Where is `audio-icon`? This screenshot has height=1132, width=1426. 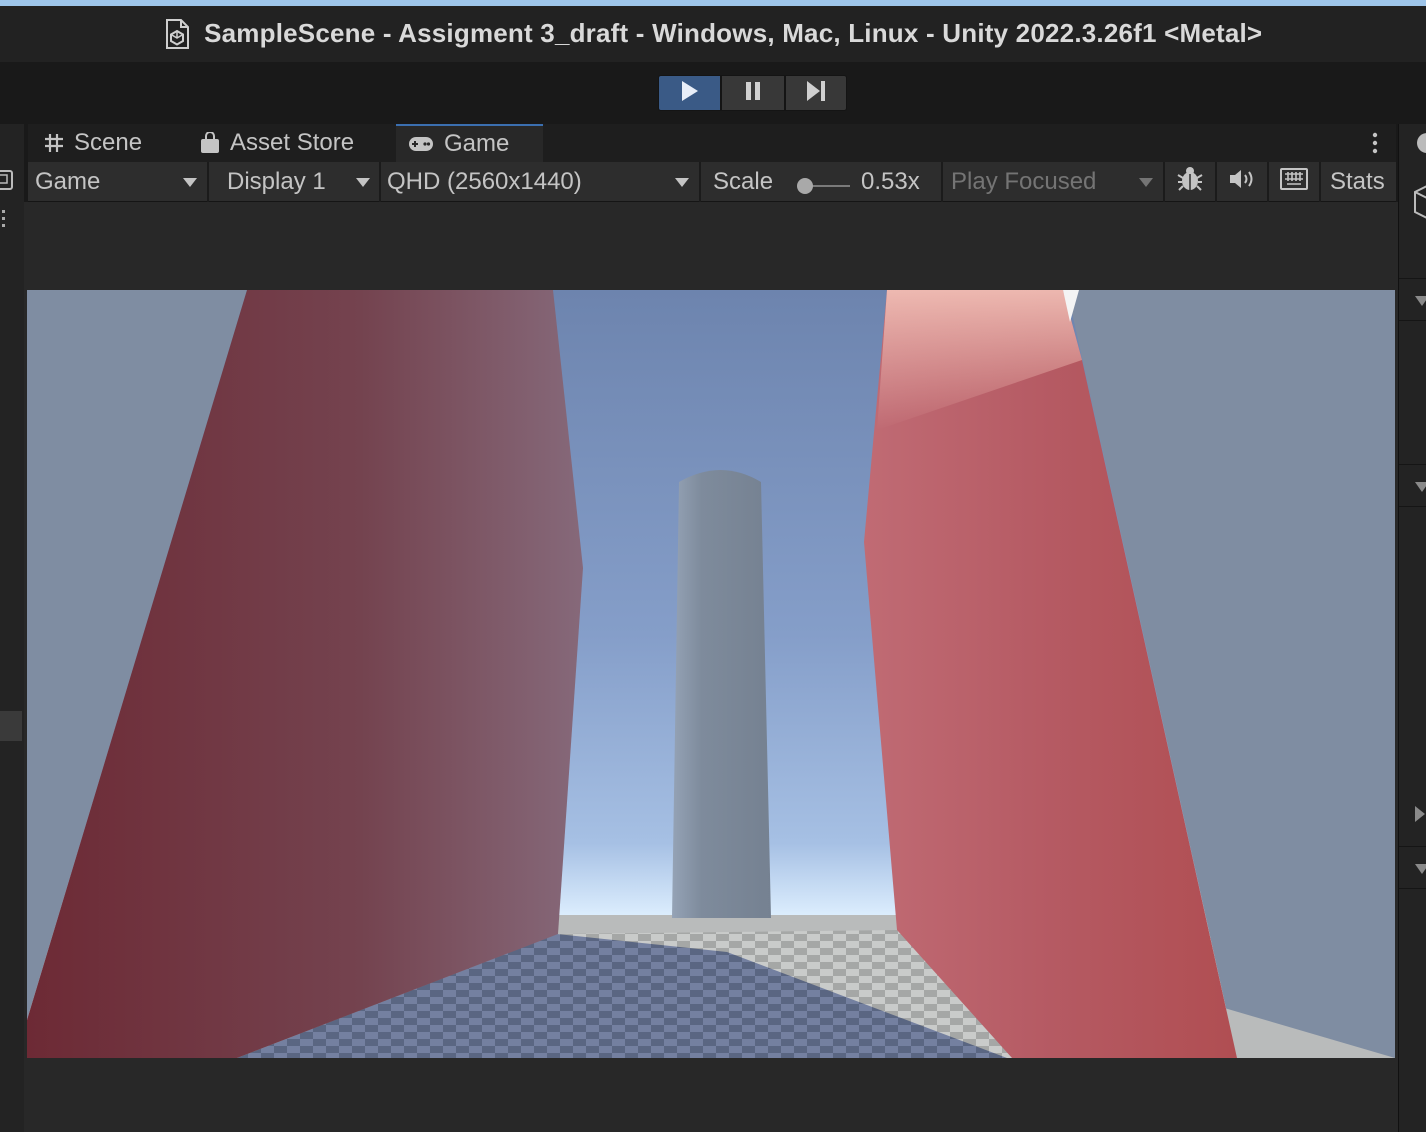
audio-icon is located at coordinates (1242, 182).